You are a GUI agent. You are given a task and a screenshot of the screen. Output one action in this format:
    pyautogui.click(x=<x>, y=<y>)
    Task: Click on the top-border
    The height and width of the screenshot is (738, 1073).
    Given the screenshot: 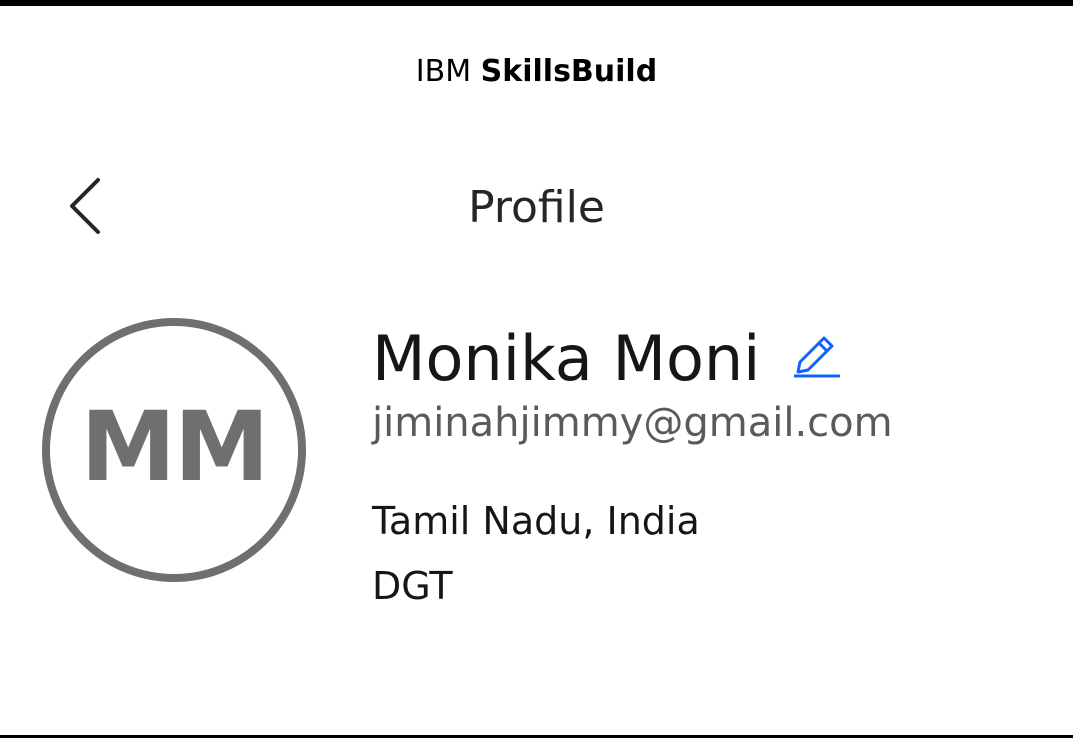 What is the action you would take?
    pyautogui.click(x=536, y=3)
    